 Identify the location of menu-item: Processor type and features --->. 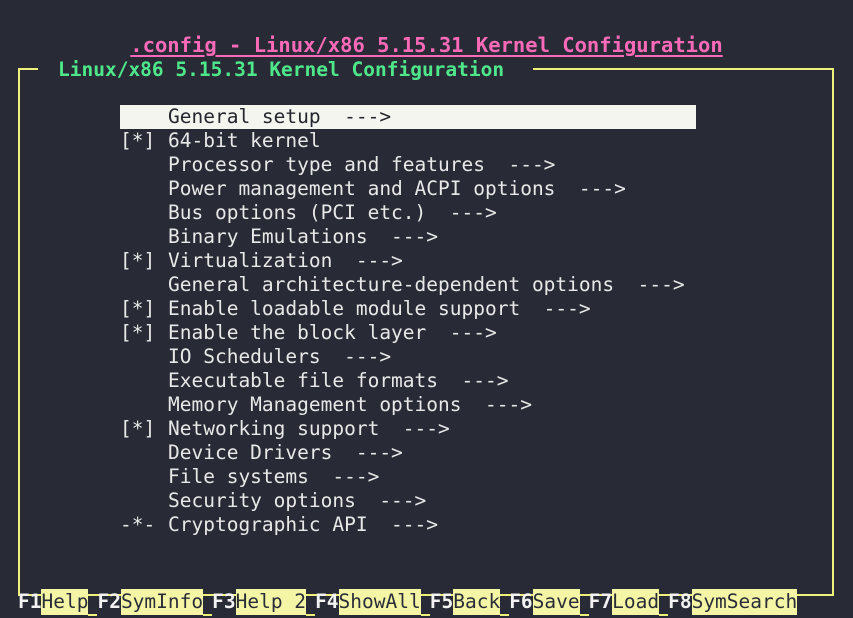
(426, 165).